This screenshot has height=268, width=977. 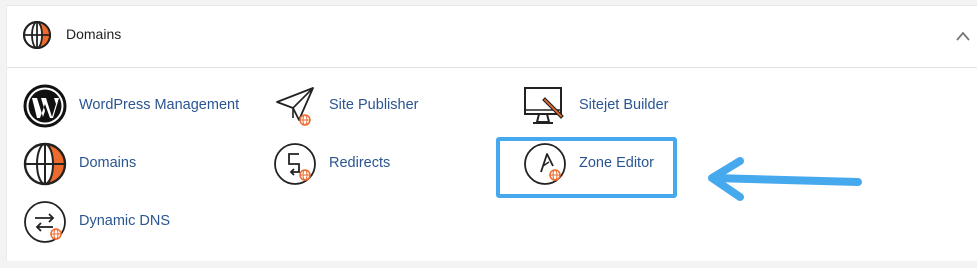 I want to click on wordpress-icon, so click(x=45, y=106).